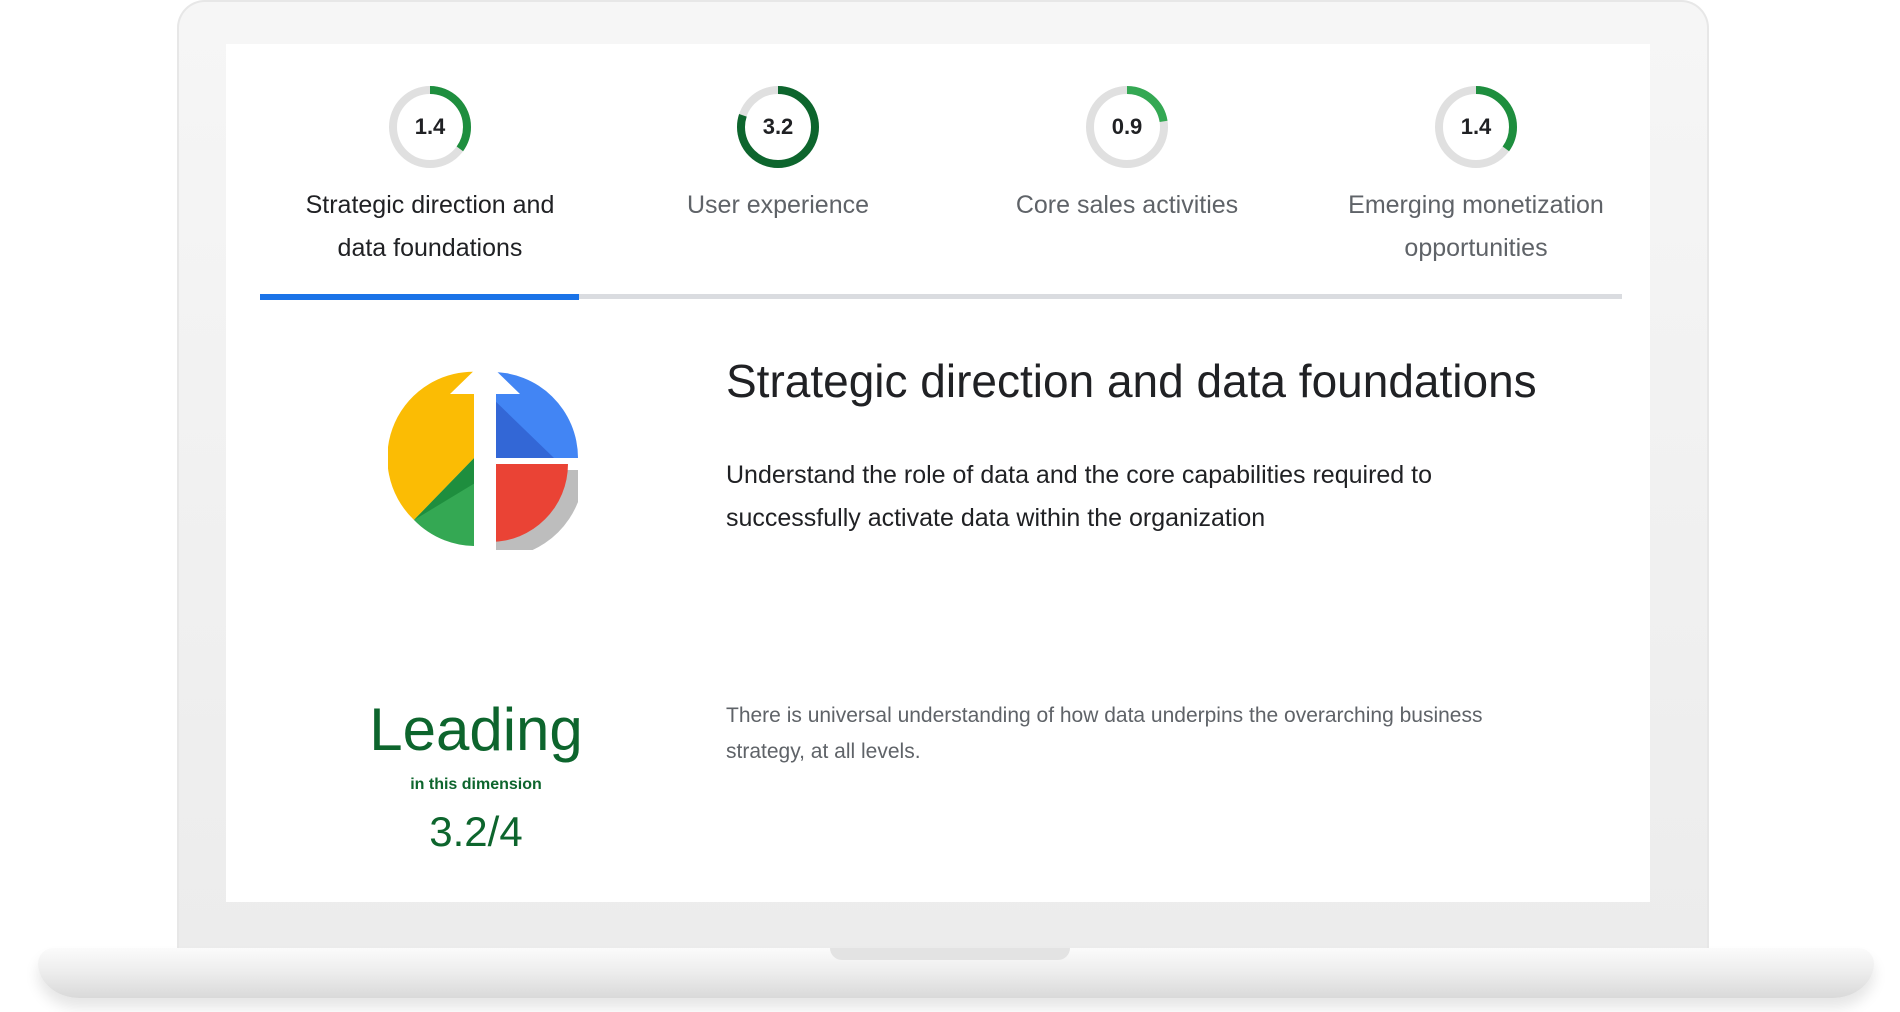  I want to click on level-name: Leading, so click(476, 729).